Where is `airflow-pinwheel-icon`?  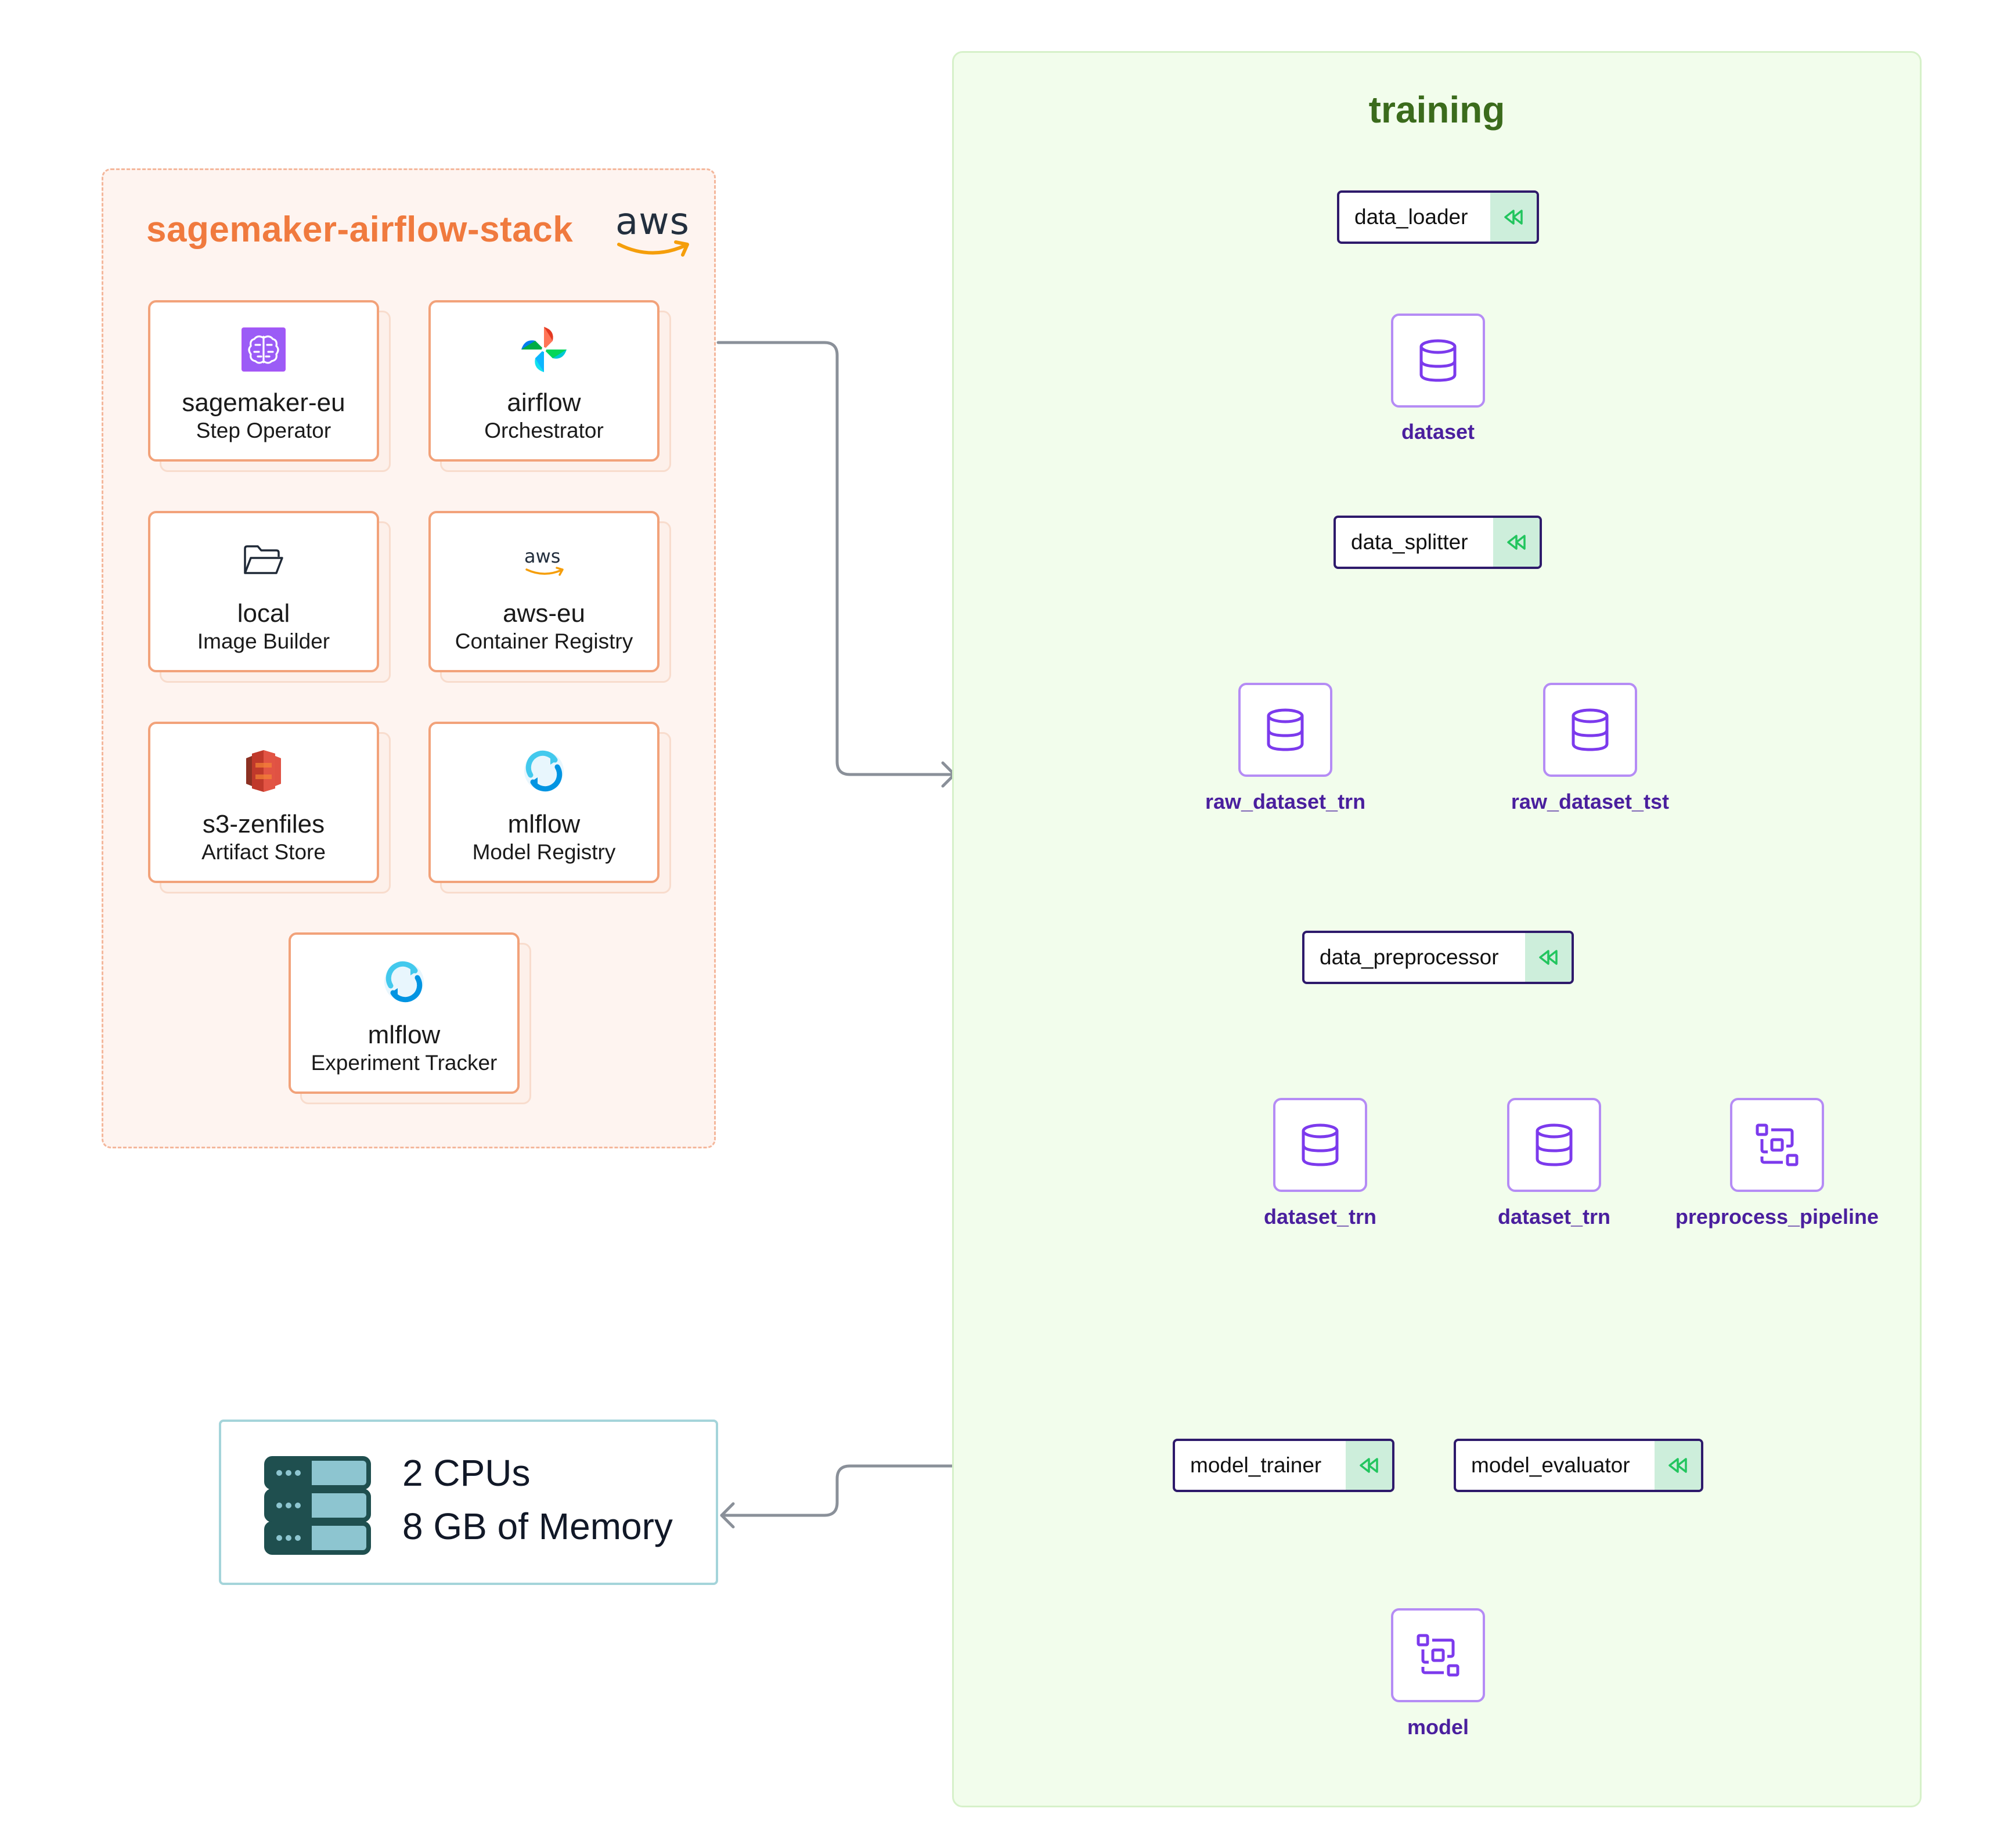 airflow-pinwheel-icon is located at coordinates (544, 349).